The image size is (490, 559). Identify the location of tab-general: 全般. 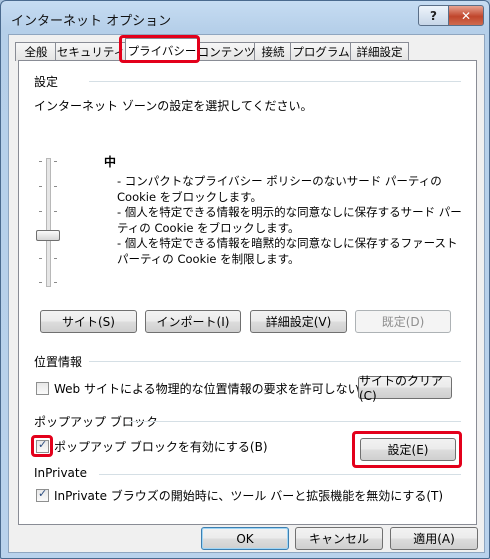
(36, 51).